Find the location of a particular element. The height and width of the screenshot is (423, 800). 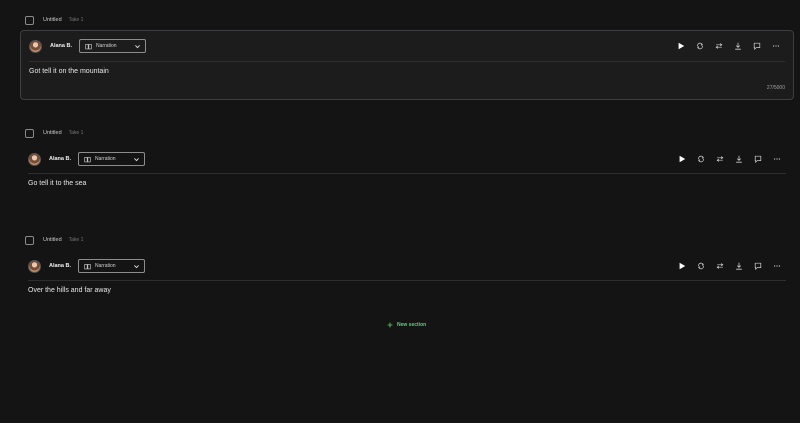

section-text: Got tell it on the mountain is located at coordinates (69, 71).